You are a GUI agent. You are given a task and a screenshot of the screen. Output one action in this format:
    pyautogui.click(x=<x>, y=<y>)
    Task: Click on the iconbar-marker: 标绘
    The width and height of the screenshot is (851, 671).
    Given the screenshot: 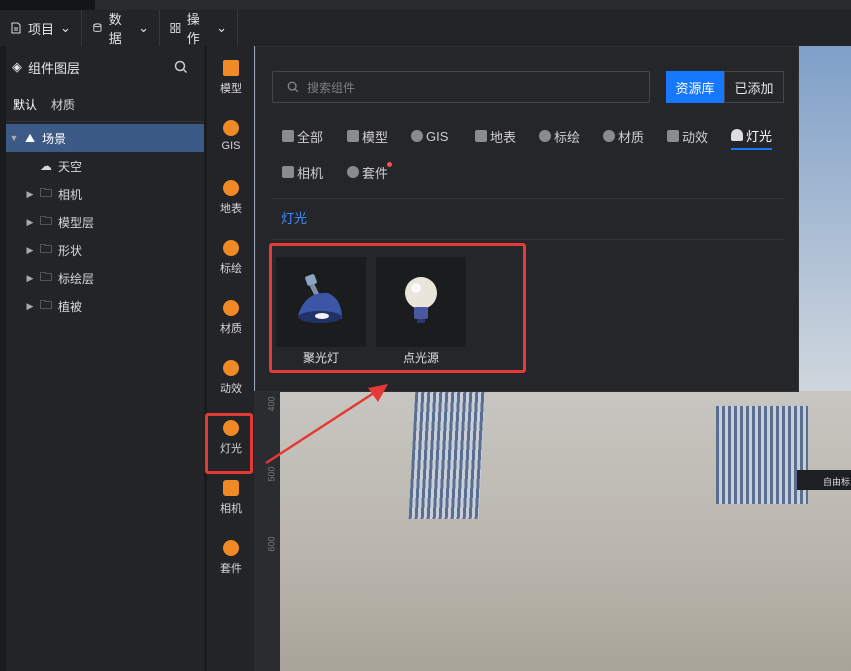 What is the action you would take?
    pyautogui.click(x=231, y=258)
    